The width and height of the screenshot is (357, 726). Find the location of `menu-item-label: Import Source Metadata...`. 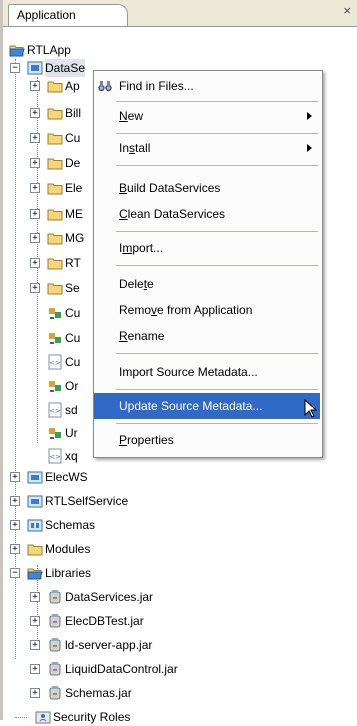

menu-item-label: Import Source Metadata... is located at coordinates (188, 372).